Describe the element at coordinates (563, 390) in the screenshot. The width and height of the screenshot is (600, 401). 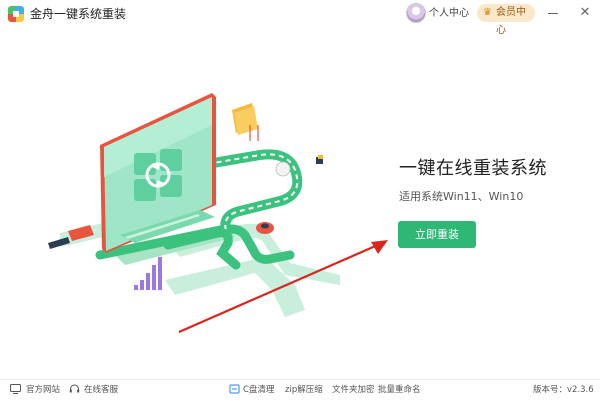
I see `version-text: 版本号：v2.3.6` at that location.